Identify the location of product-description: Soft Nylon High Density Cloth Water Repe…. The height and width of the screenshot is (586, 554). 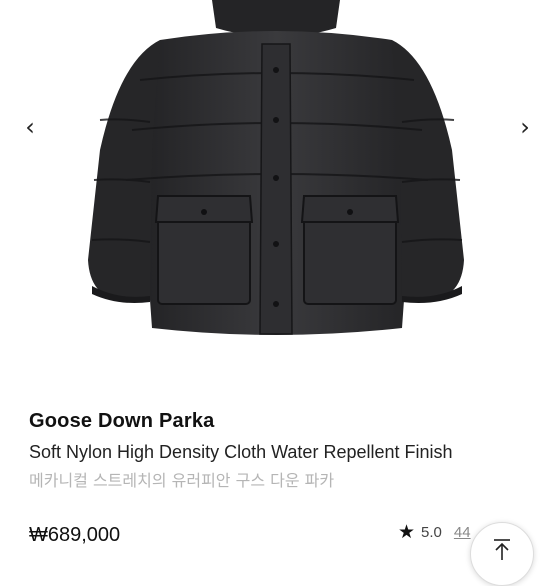
(241, 452).